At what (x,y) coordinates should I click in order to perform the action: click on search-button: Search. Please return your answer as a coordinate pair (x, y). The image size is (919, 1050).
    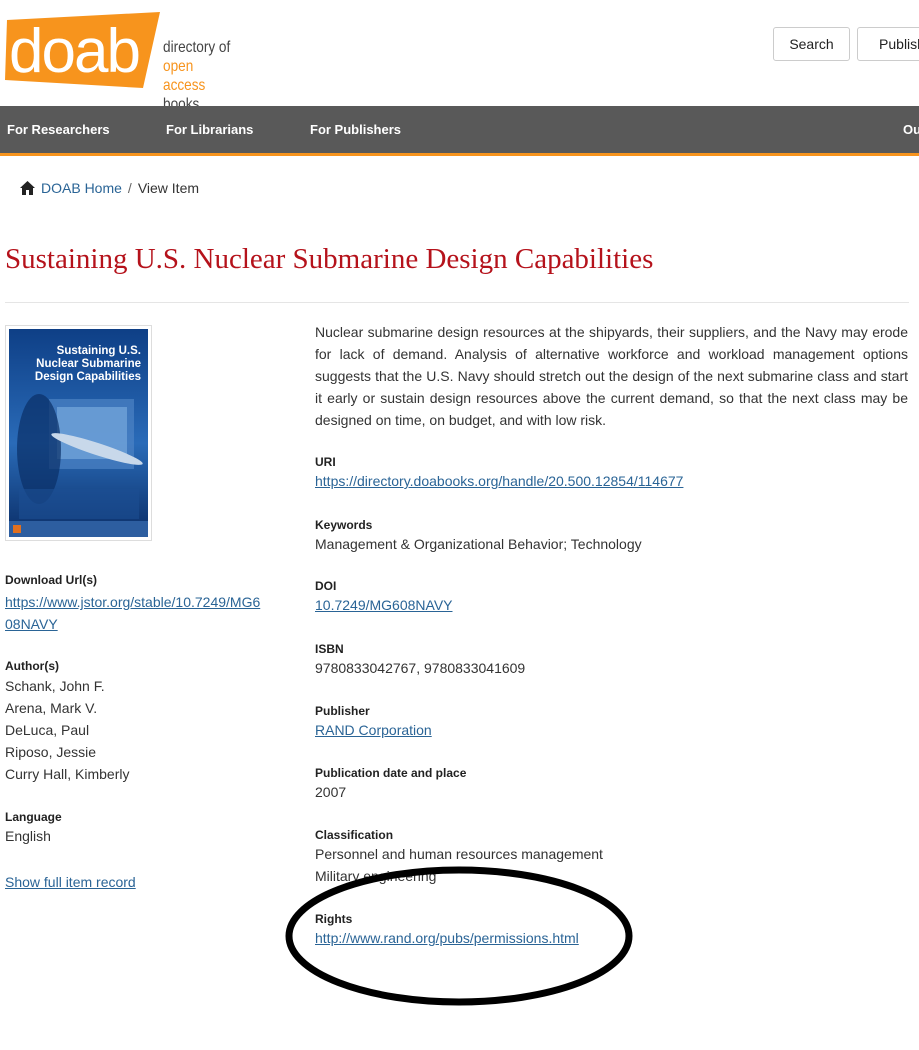
    Looking at the image, I should click on (811, 44).